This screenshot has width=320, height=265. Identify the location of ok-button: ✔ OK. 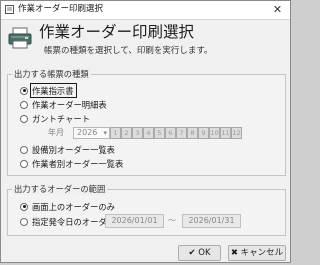
(199, 253).